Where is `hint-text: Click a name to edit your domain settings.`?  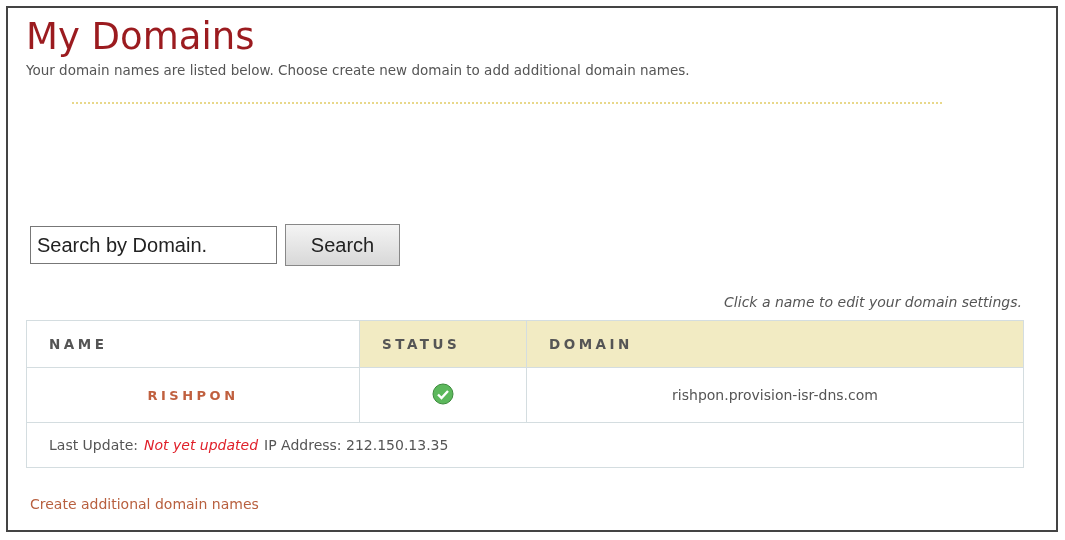
hint-text: Click a name to edit your domain settings. is located at coordinates (872, 302).